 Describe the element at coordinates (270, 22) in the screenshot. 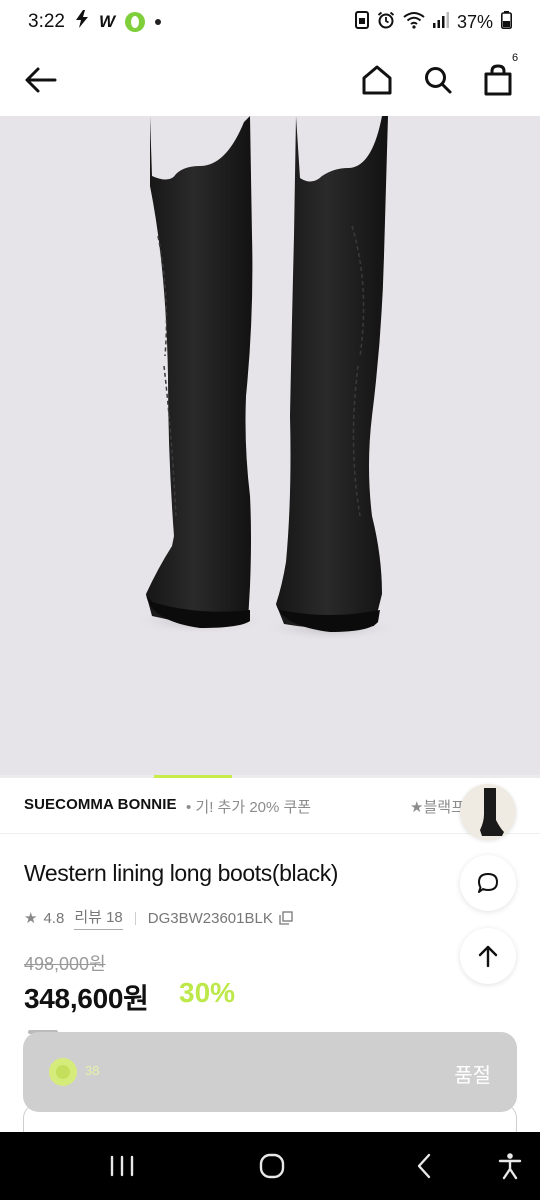

I see `status-bar: 3:22 W 37%` at that location.